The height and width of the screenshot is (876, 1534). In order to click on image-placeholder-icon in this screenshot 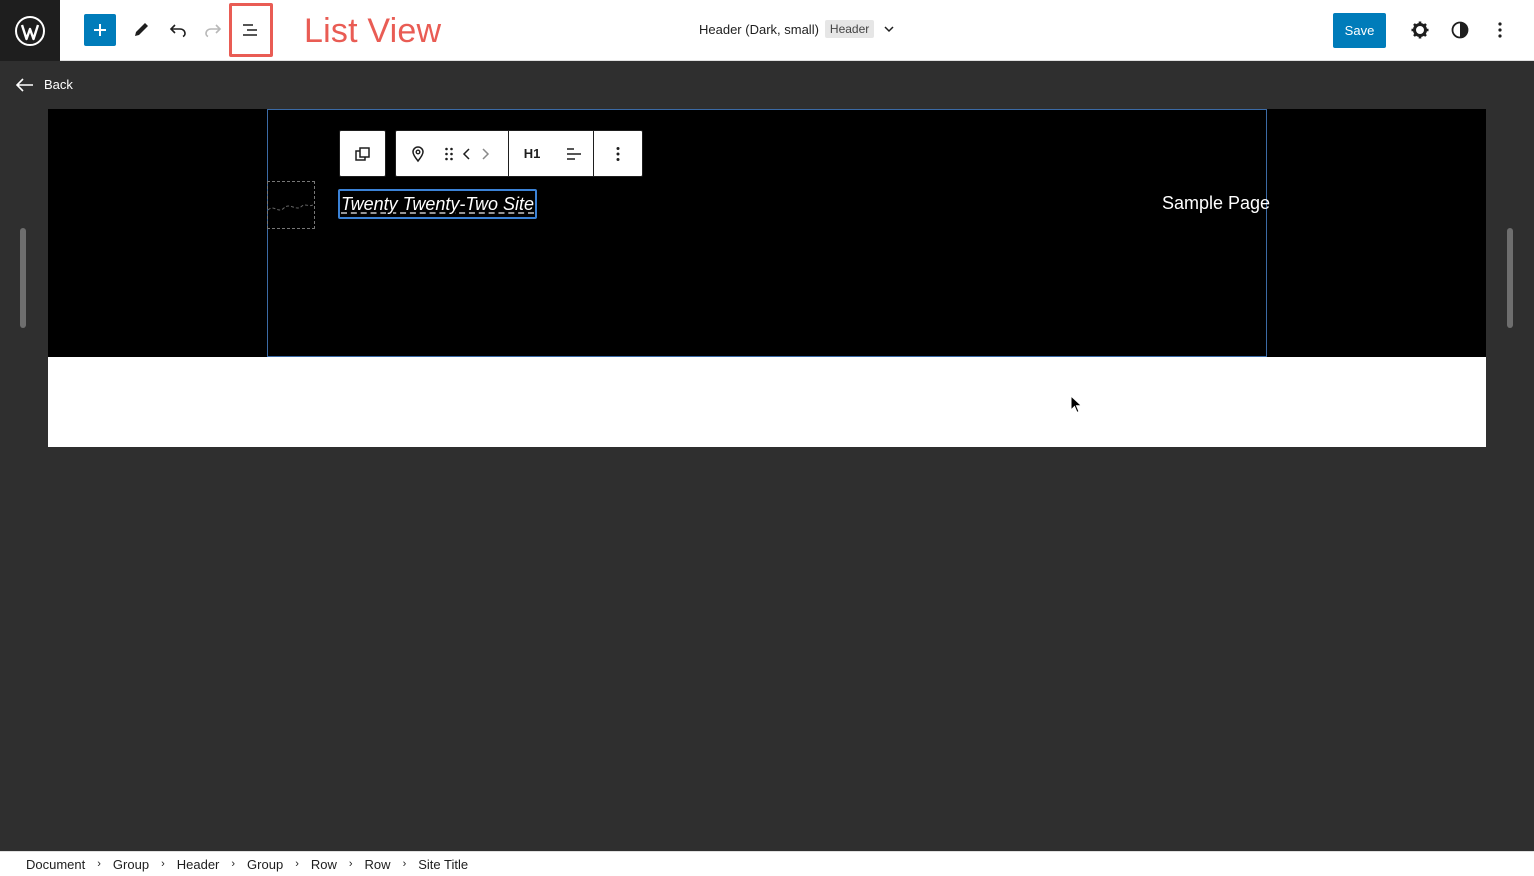, I will do `click(291, 207)`.